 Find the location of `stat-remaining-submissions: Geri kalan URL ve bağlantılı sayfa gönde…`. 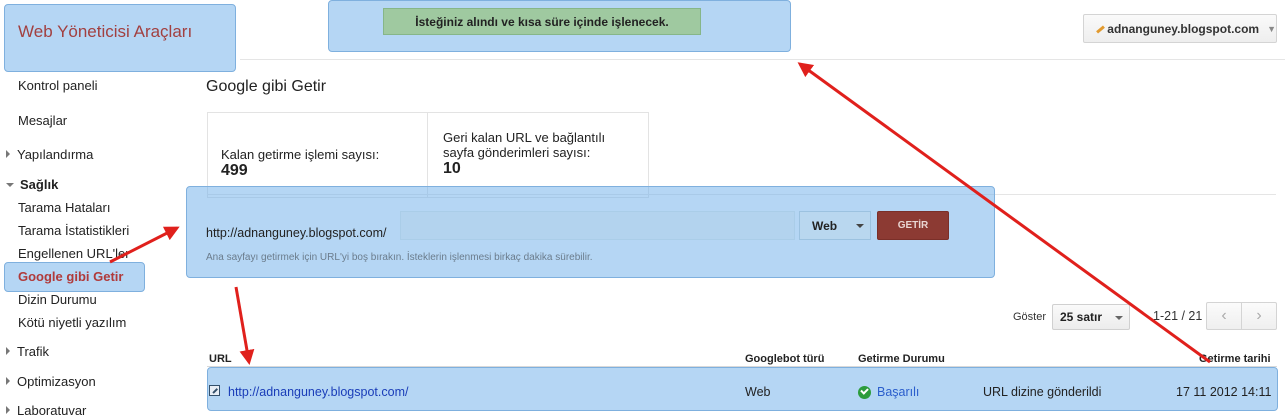

stat-remaining-submissions: Geri kalan URL ve bağlantılı sayfa gönde… is located at coordinates (538, 154).